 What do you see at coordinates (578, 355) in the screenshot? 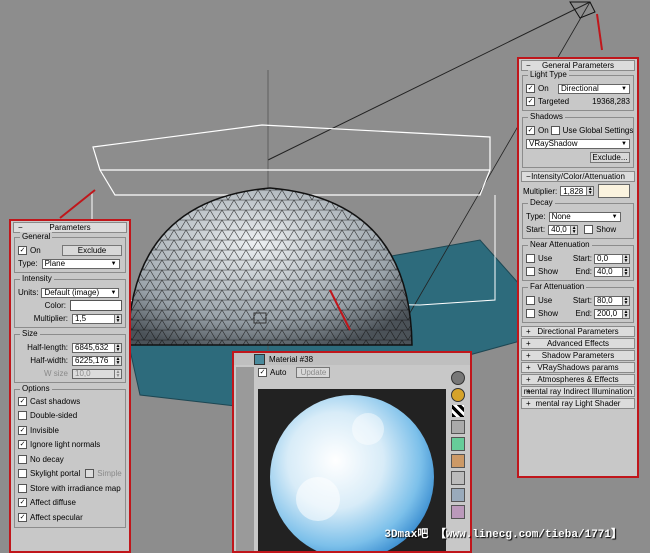
I see `rollout-shadow-parameters: + Shadow Parameters` at bounding box center [578, 355].